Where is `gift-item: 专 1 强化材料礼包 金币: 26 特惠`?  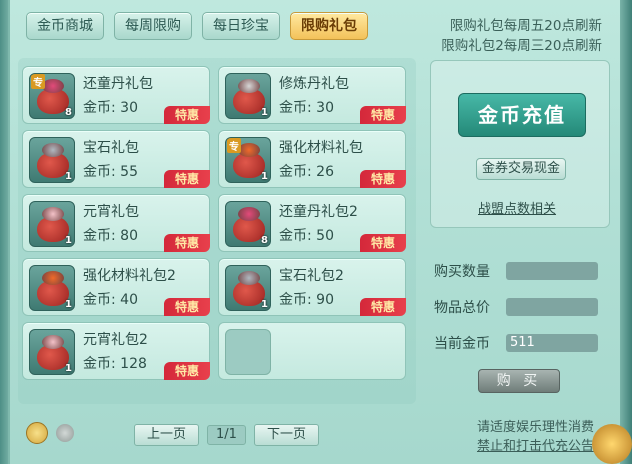
gift-item: 专 1 强化材料礼包 金币: 26 特惠 is located at coordinates (312, 159).